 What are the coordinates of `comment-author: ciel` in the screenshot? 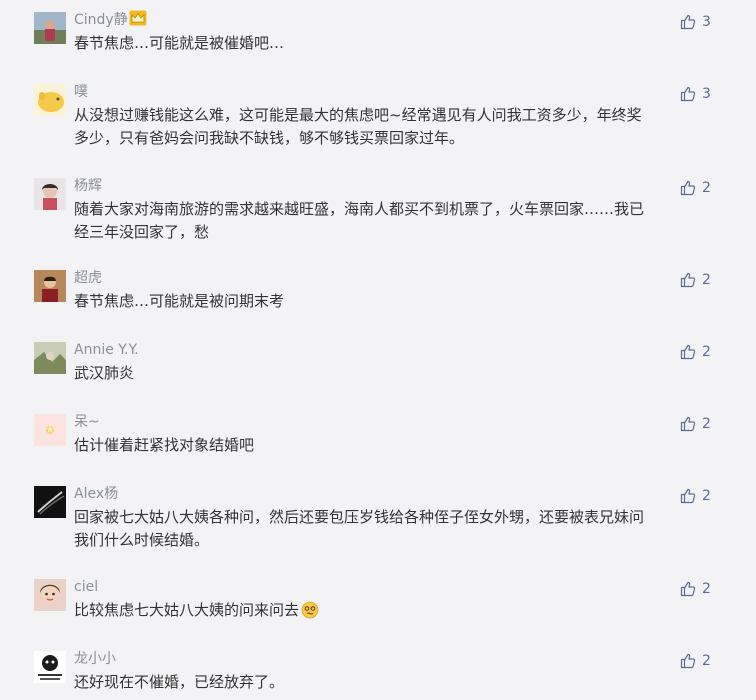 It's located at (86, 587).